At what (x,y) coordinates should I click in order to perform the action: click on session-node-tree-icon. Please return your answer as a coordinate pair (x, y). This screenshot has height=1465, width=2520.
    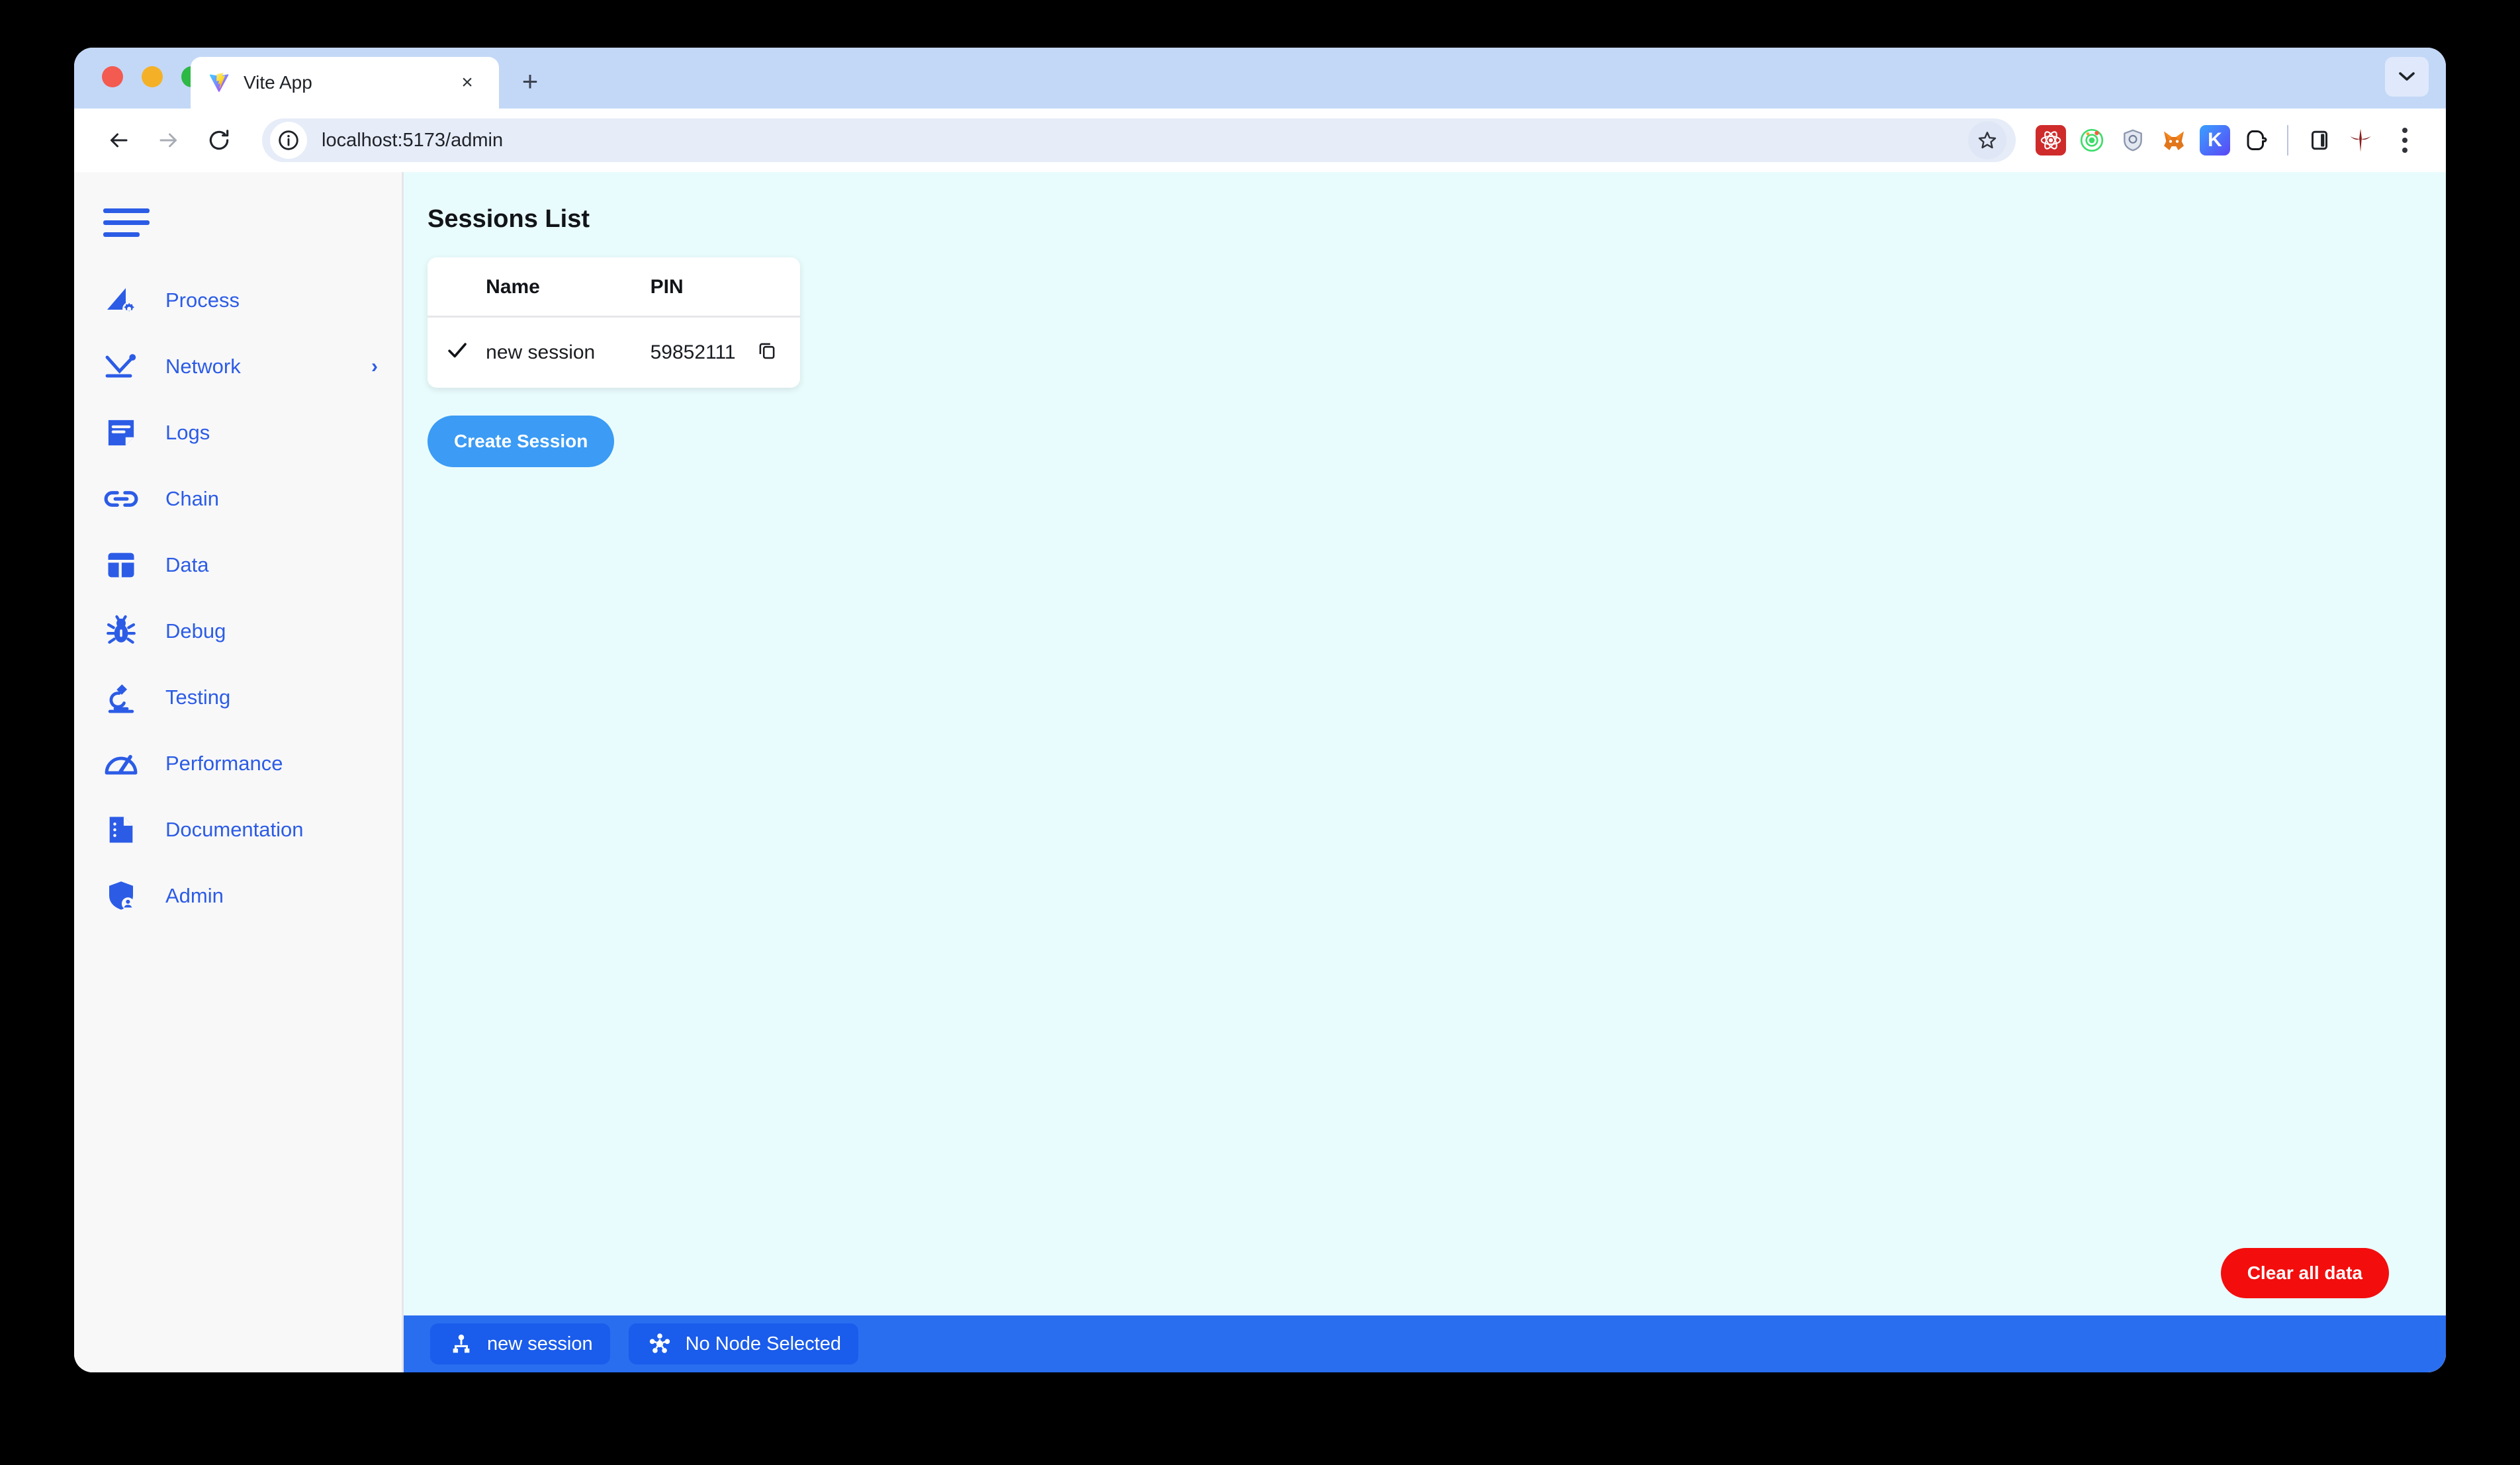
    Looking at the image, I should click on (461, 1344).